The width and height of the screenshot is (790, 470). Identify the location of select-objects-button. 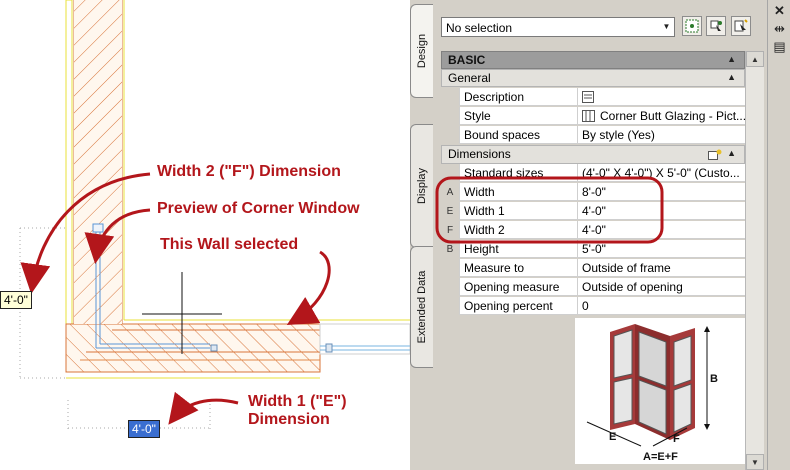
(741, 26).